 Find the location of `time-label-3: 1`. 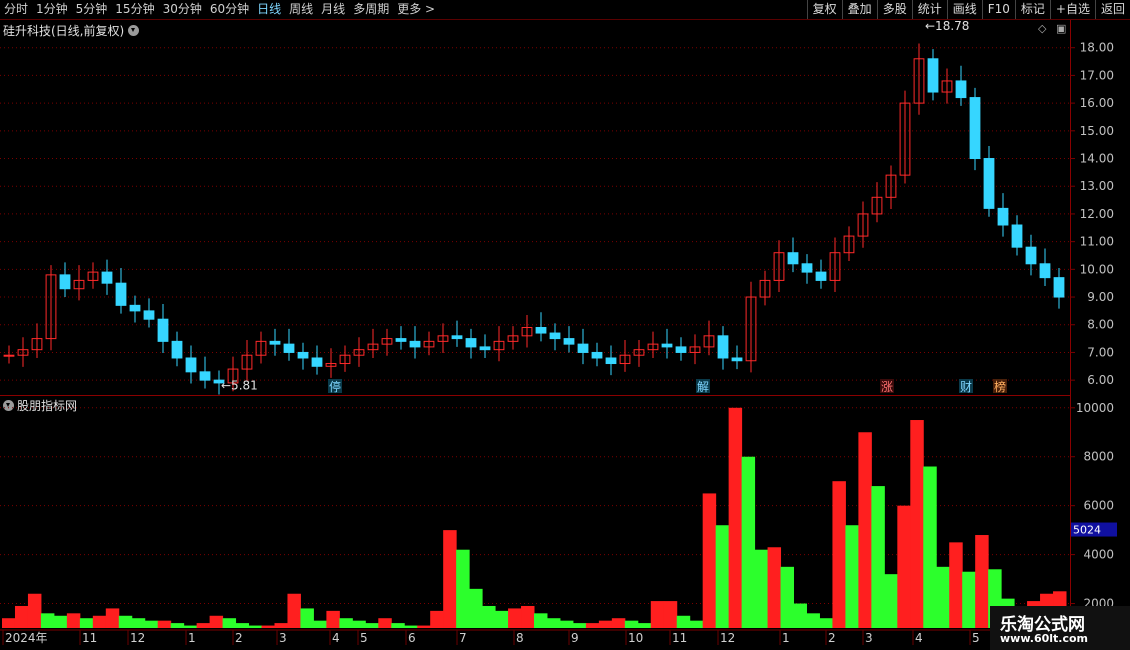

time-label-3: 1 is located at coordinates (192, 638).